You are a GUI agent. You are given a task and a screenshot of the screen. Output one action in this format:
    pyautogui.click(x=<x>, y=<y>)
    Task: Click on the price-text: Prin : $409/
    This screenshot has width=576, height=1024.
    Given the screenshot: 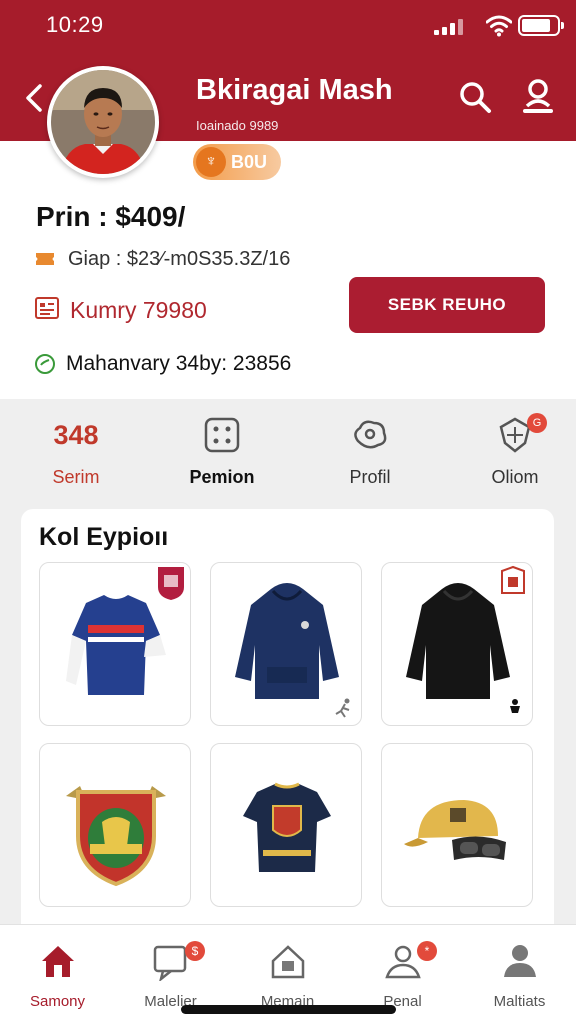 What is the action you would take?
    pyautogui.click(x=111, y=216)
    